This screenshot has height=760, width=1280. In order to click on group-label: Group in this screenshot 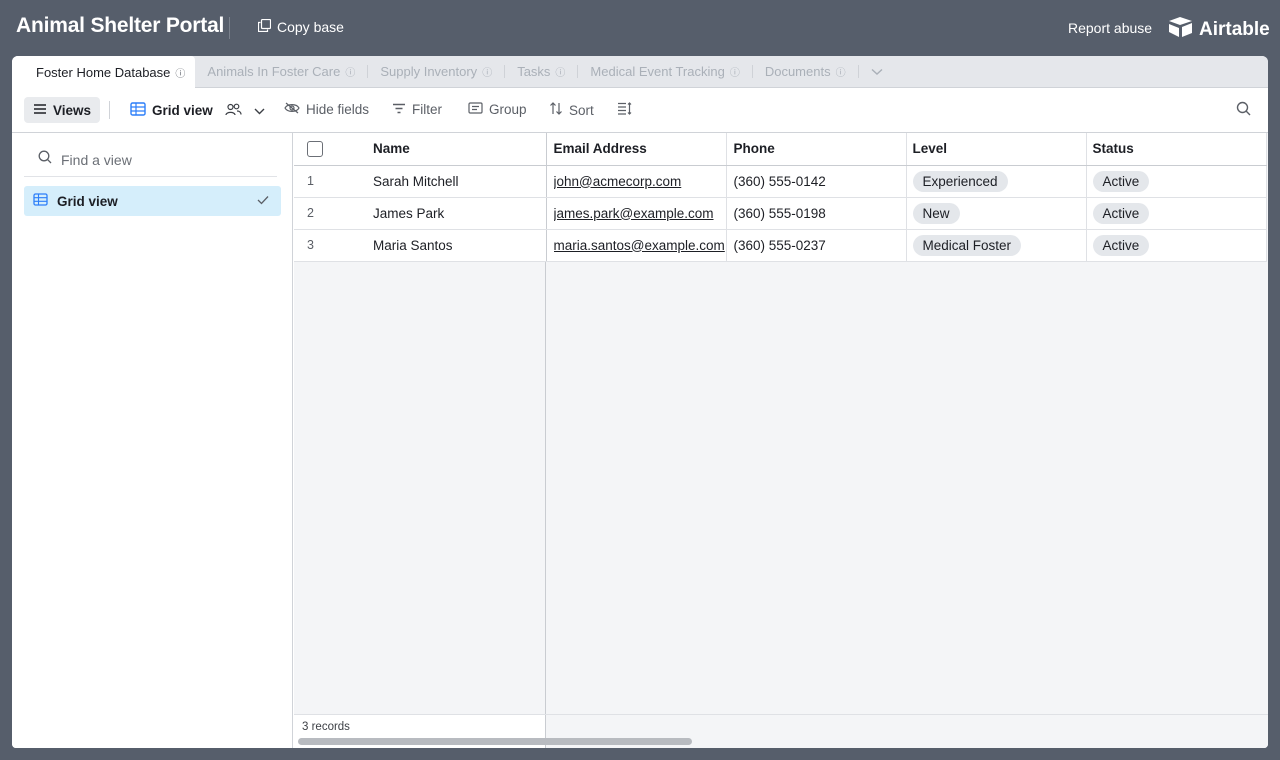, I will do `click(508, 109)`.